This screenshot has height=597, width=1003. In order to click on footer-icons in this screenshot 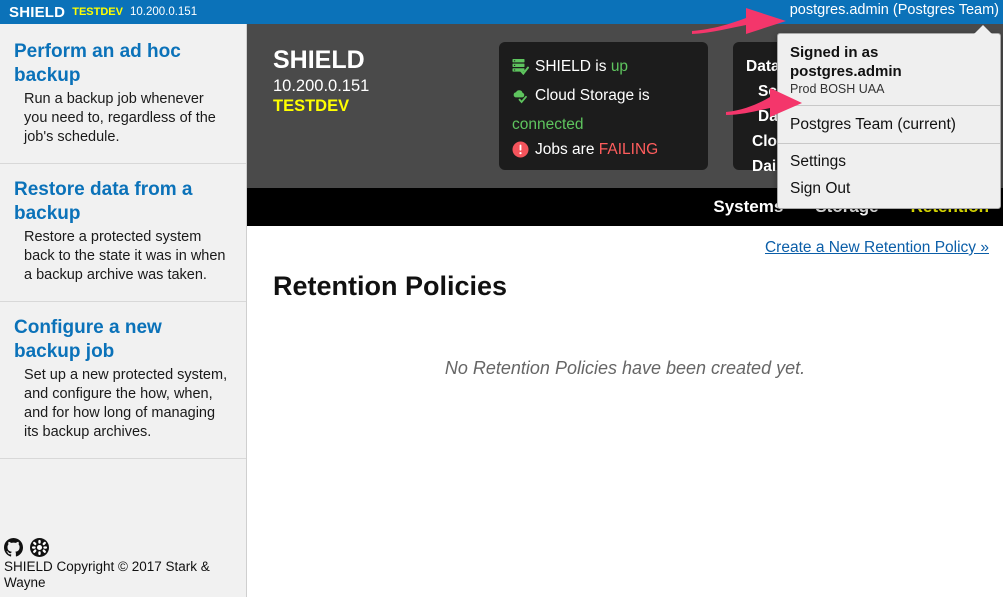, I will do `click(125, 547)`.